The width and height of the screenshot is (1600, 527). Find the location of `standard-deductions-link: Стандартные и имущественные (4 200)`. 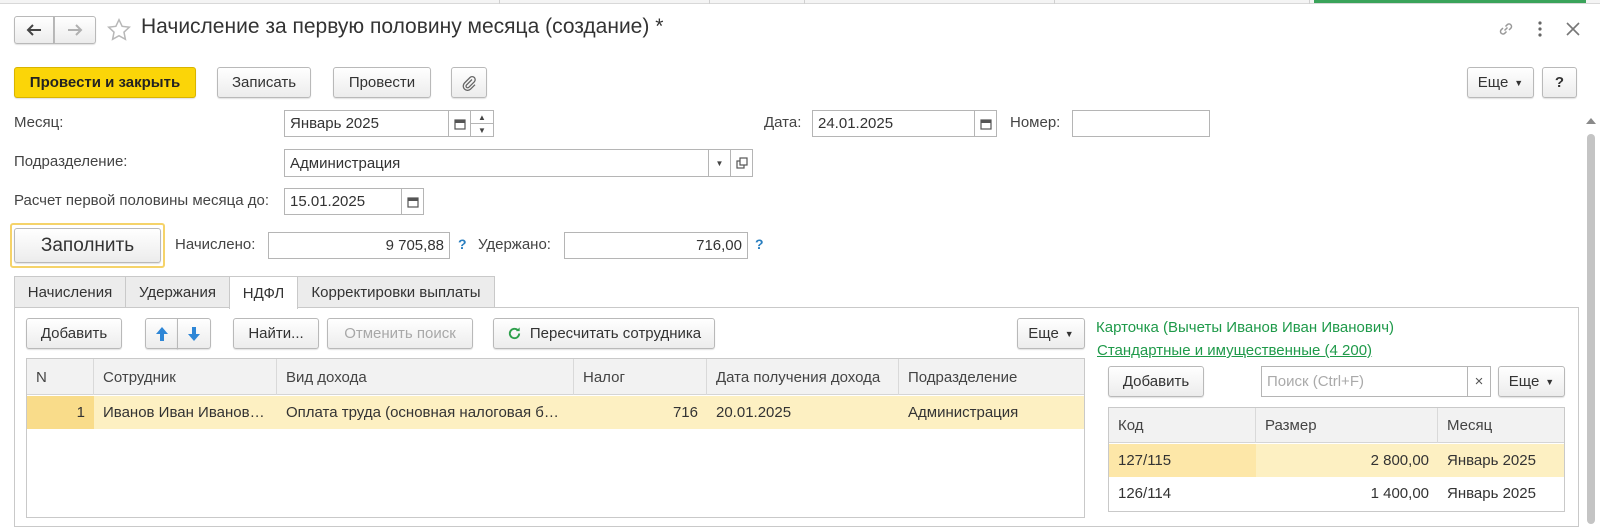

standard-deductions-link: Стандартные и имущественные (4 200) is located at coordinates (1234, 350).